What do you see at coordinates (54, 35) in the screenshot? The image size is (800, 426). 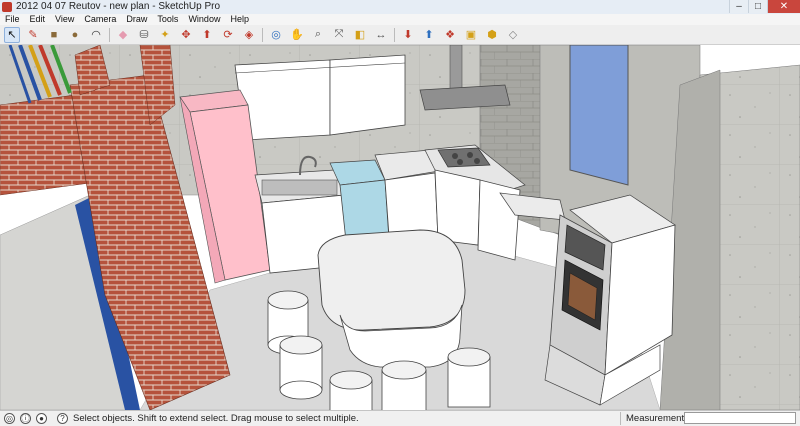 I see `rectangle-icon: ■` at bounding box center [54, 35].